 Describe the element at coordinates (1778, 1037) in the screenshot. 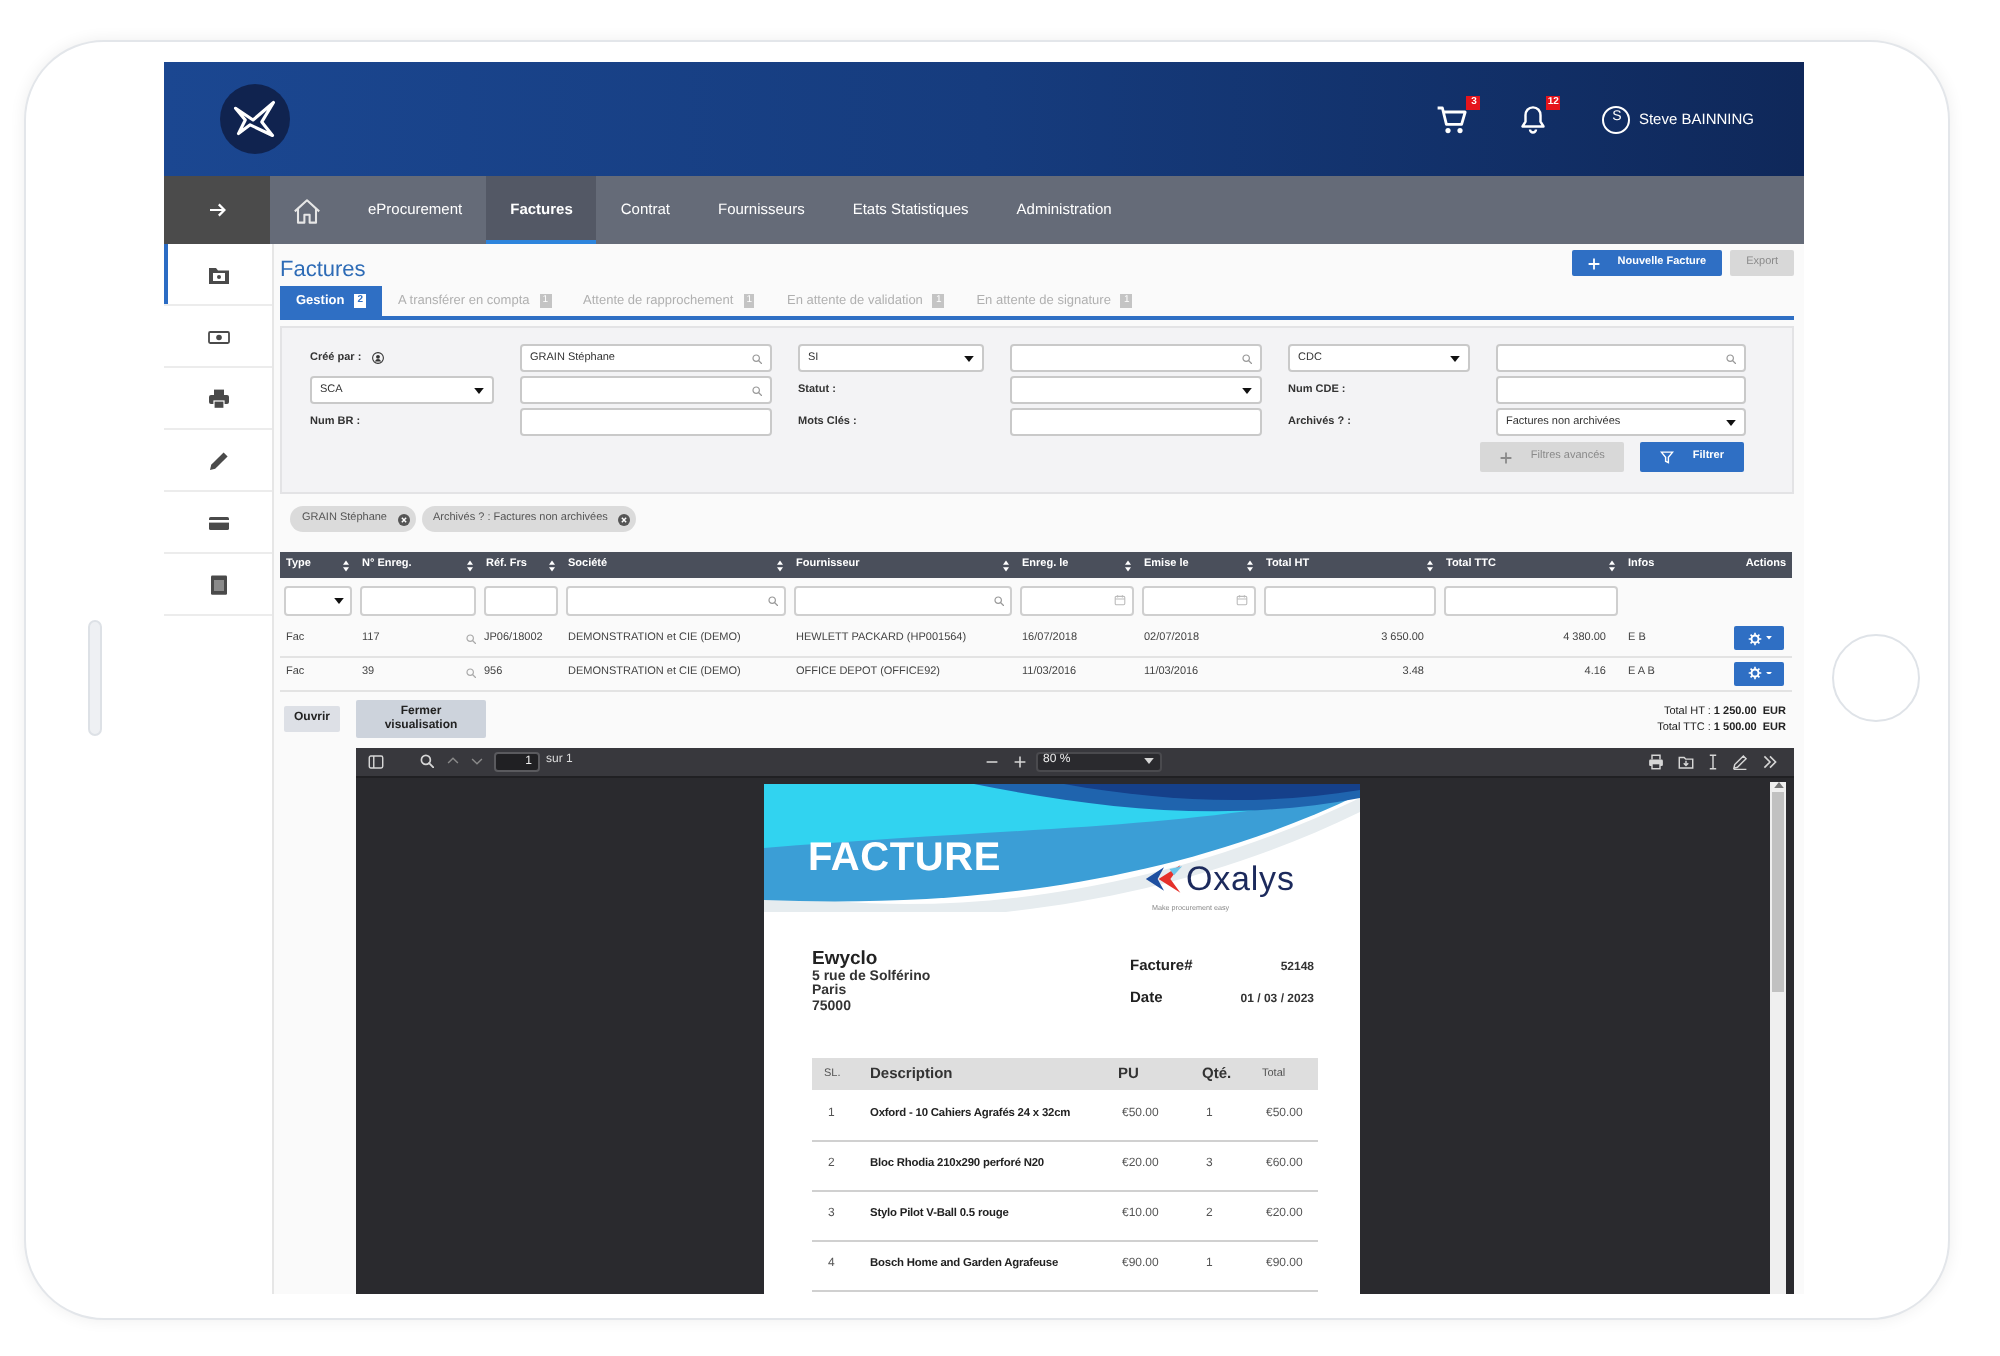

I see `scrollbar` at that location.